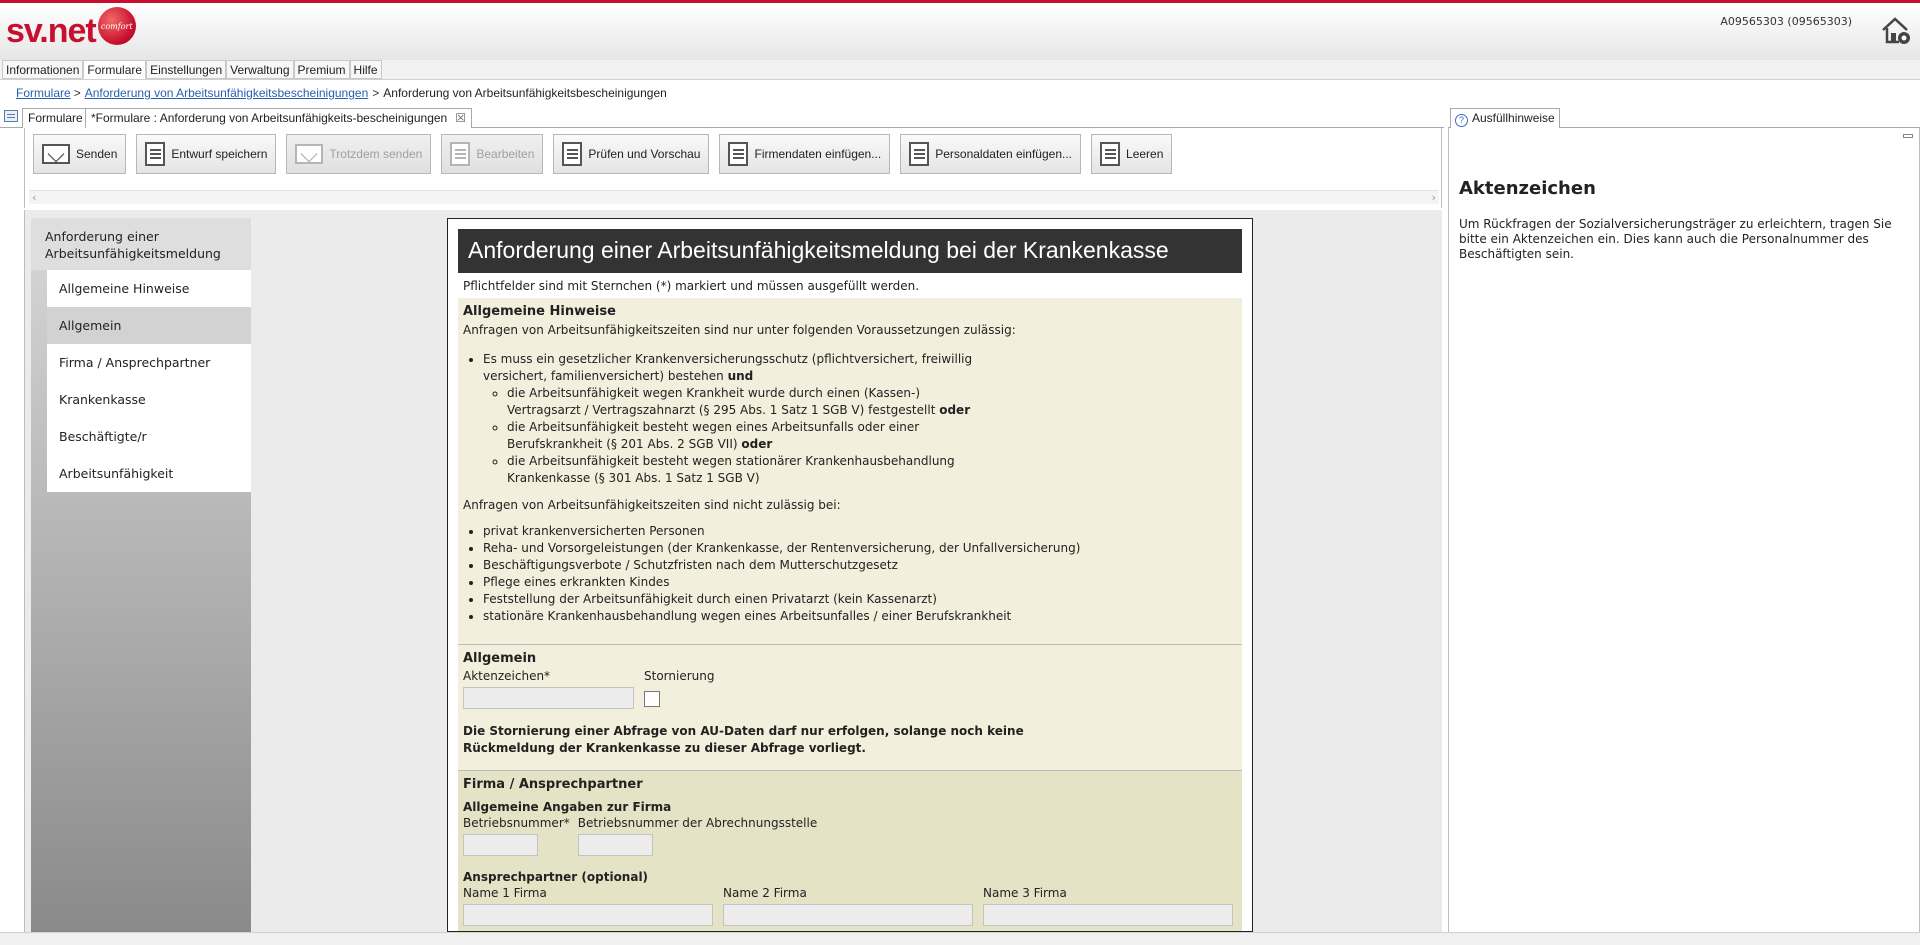 The height and width of the screenshot is (945, 1920). I want to click on tab-ausfuellhinweise: ? Ausfüllhinweise, so click(1505, 118).